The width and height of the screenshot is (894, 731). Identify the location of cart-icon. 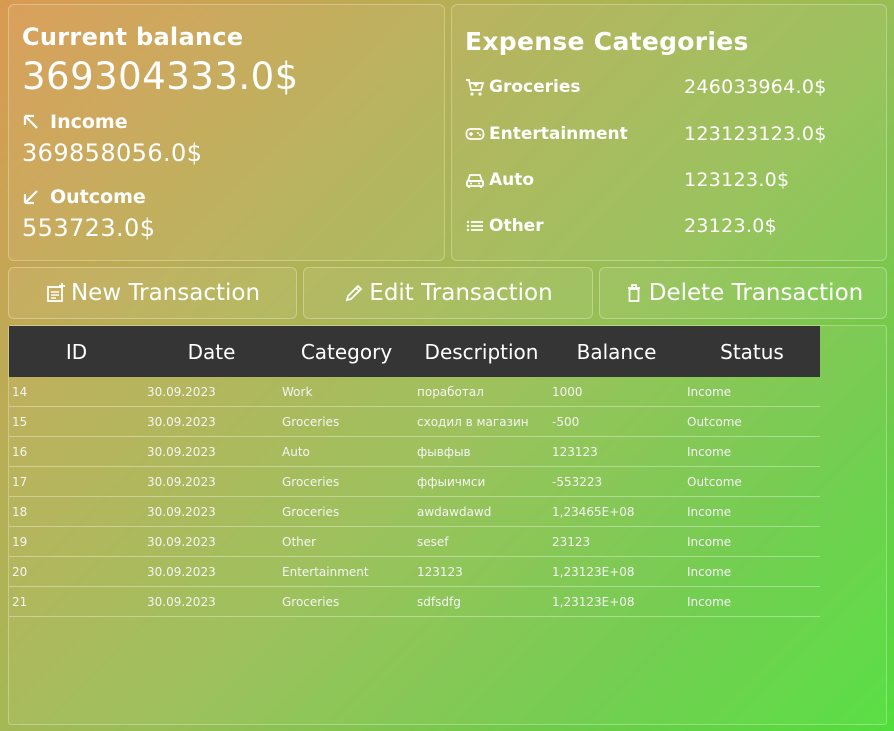
(476, 87).